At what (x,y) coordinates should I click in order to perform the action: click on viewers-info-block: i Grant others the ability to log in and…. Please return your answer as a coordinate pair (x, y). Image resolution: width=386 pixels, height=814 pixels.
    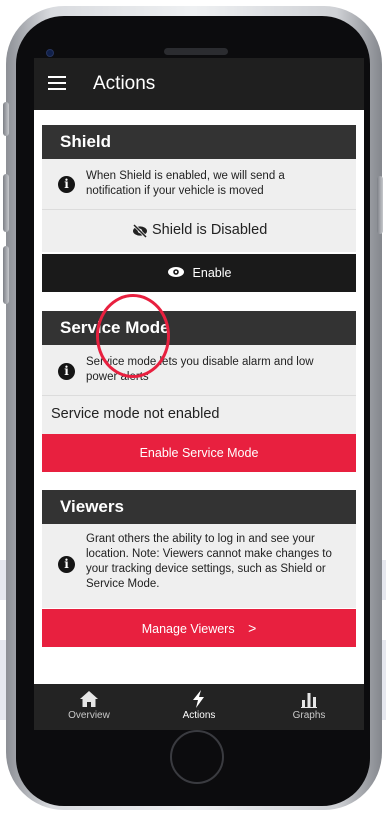
    Looking at the image, I should click on (199, 566).